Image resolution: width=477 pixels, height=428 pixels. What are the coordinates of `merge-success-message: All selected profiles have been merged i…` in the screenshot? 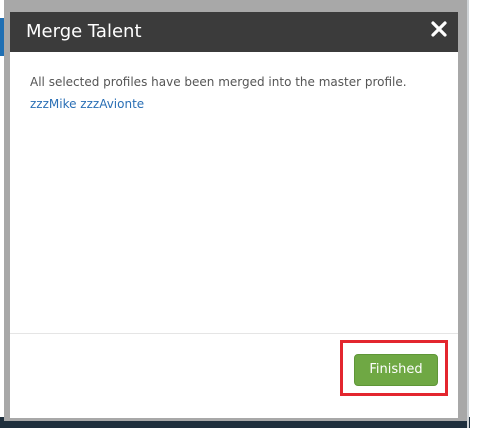 It's located at (218, 82).